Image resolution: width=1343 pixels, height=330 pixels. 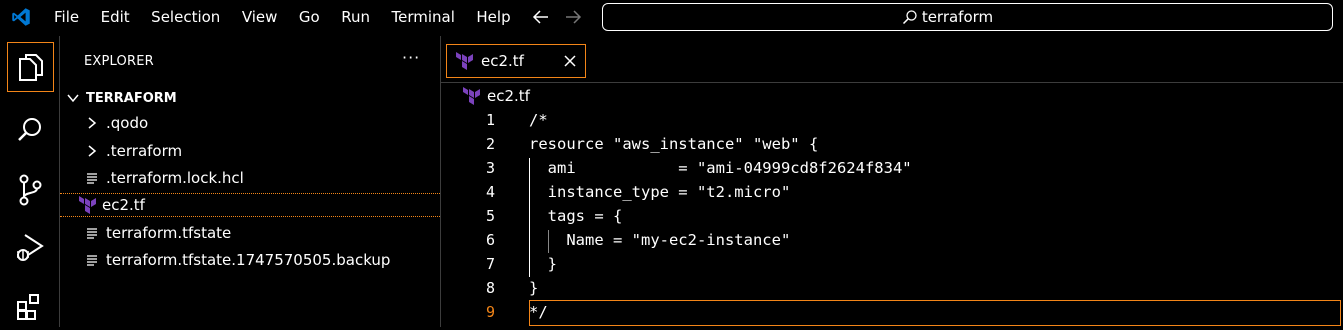 What do you see at coordinates (260, 17) in the screenshot?
I see `menu-view: View` at bounding box center [260, 17].